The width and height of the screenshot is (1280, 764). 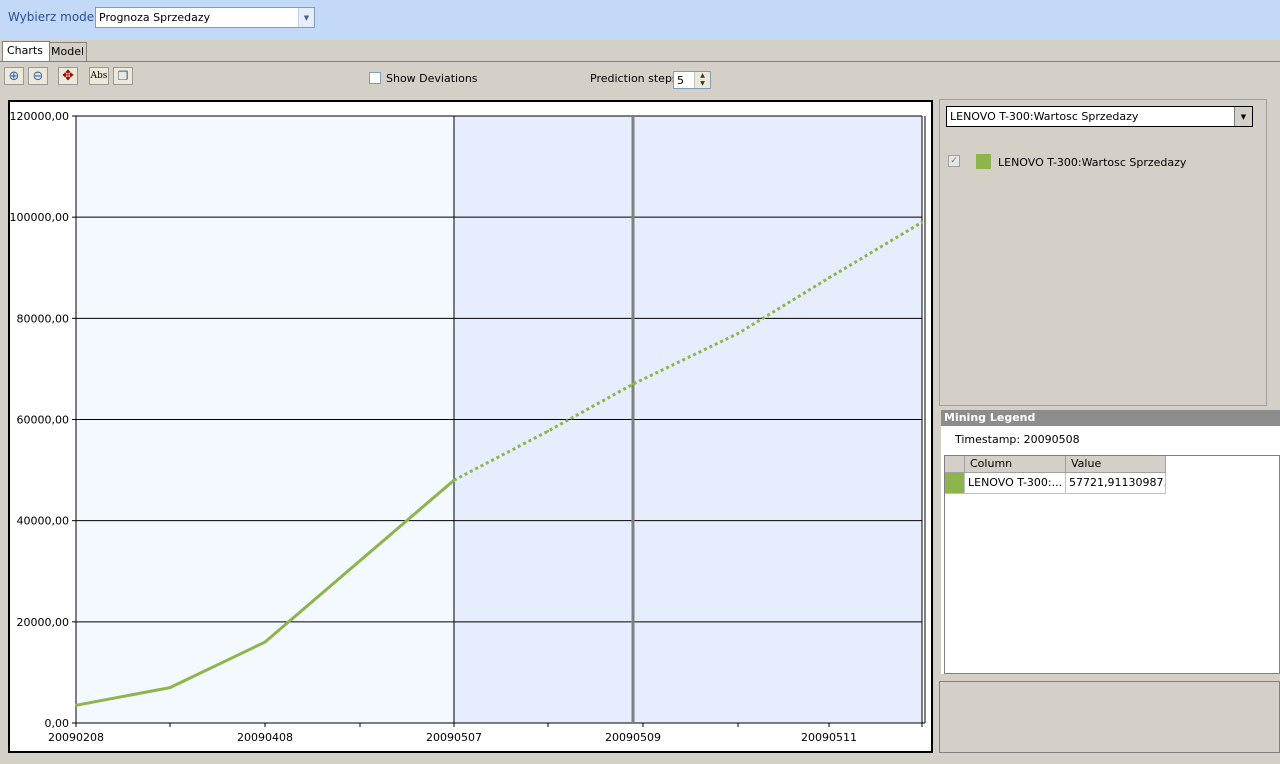 I want to click on y-tick-label: 20000,00, so click(x=43, y=622).